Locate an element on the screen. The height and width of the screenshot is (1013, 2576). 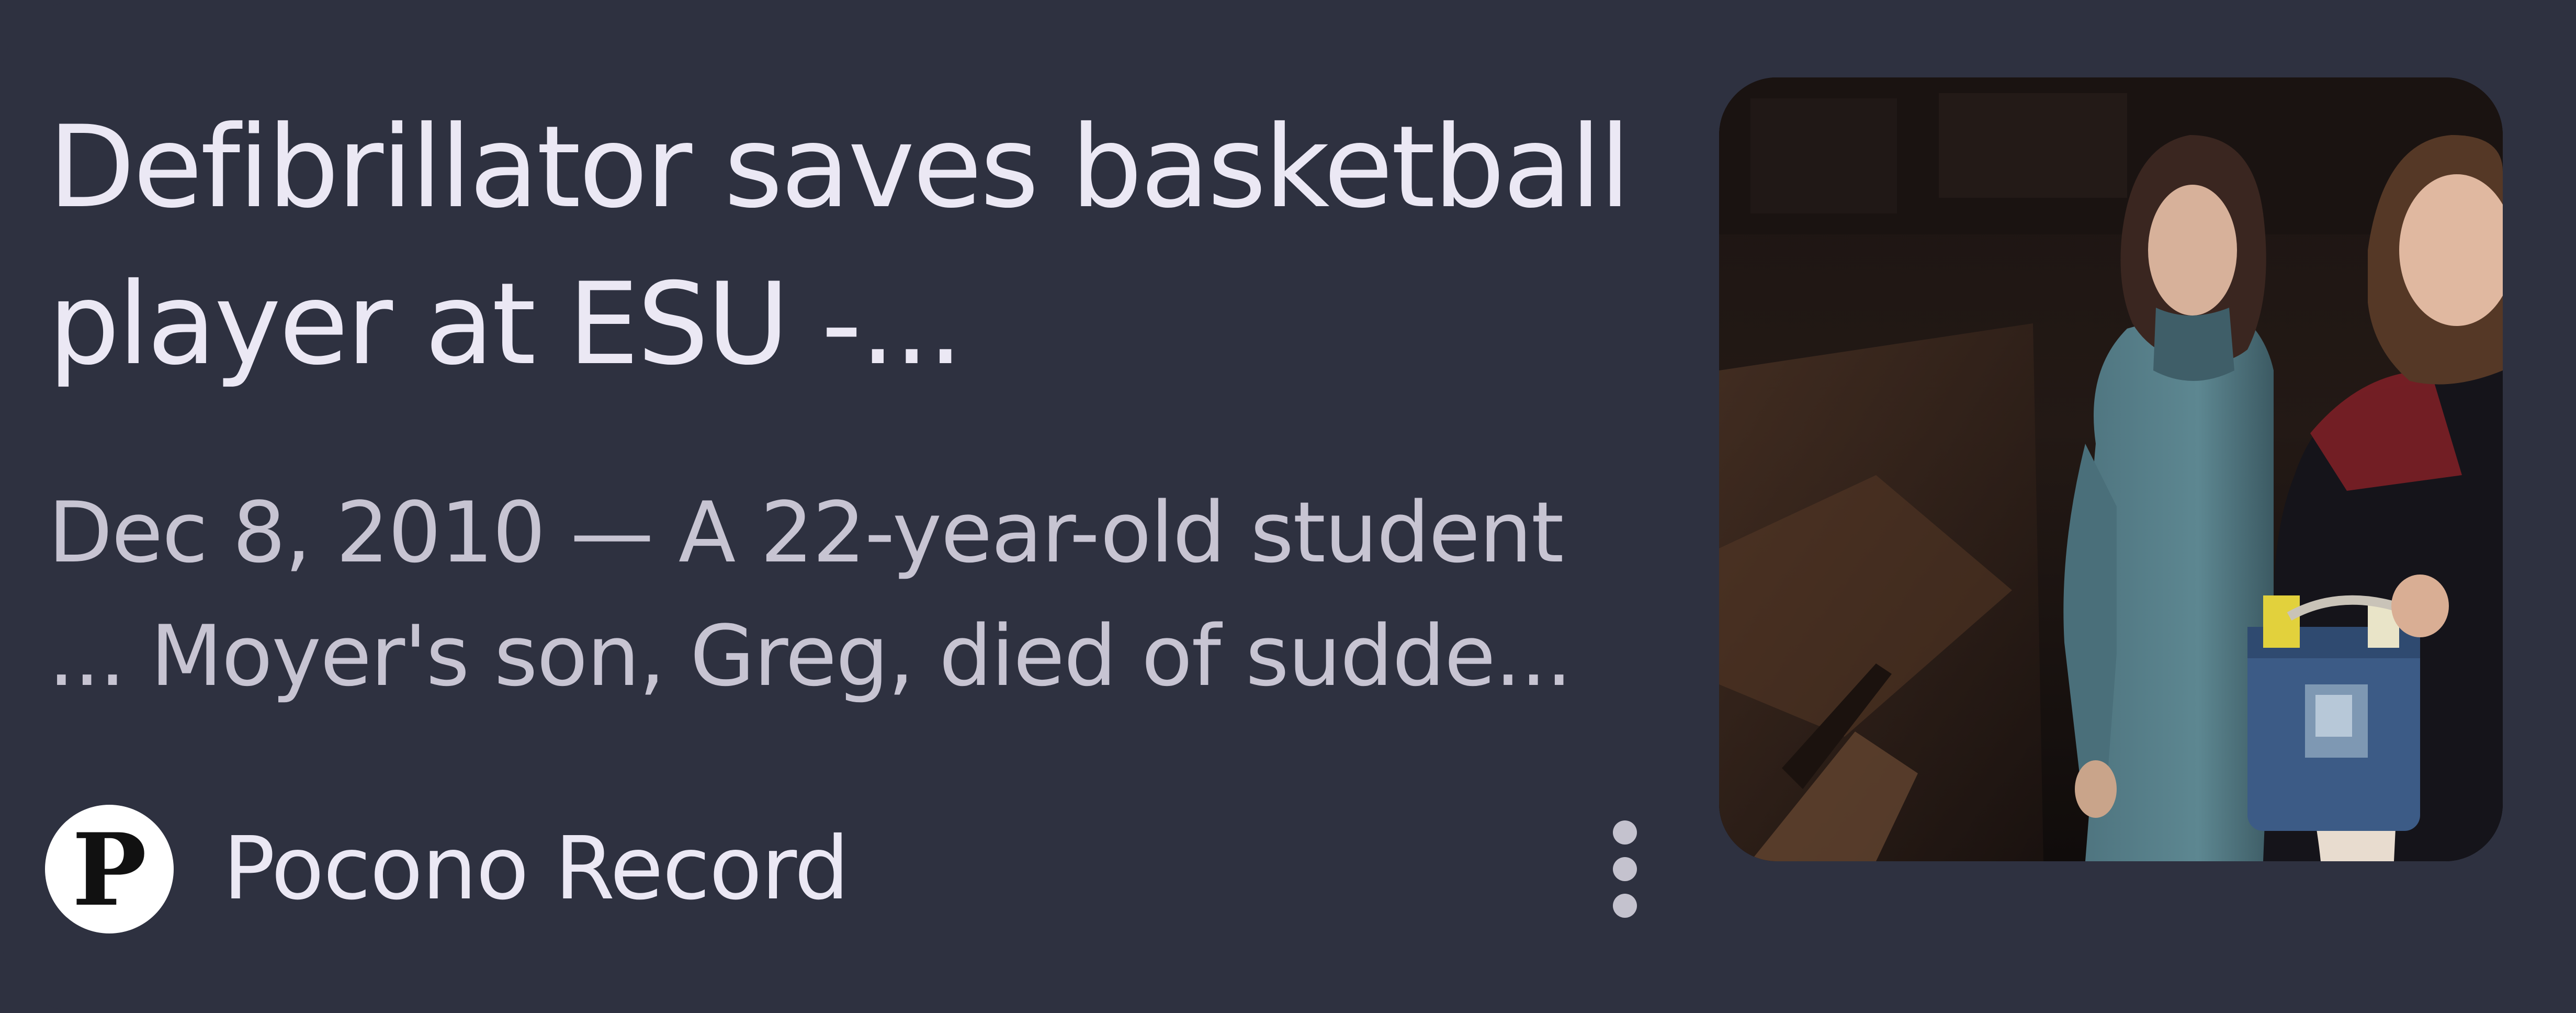
source-name: Pocono Record is located at coordinates (537, 869).